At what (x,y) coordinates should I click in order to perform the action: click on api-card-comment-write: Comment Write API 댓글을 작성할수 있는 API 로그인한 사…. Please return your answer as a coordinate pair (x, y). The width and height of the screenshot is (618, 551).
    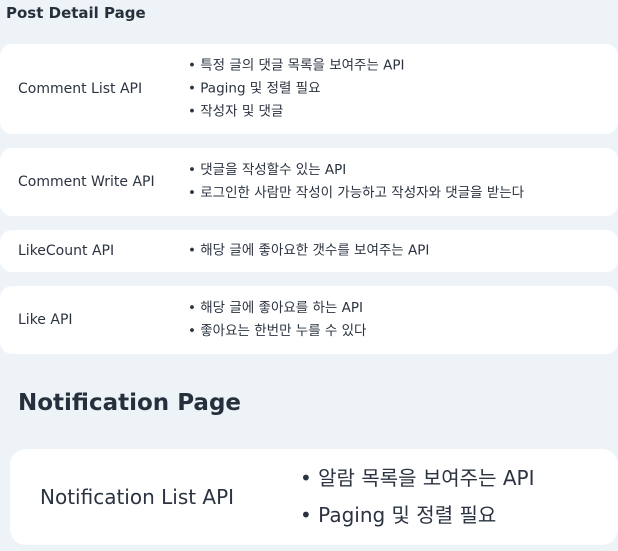
    Looking at the image, I should click on (309, 182).